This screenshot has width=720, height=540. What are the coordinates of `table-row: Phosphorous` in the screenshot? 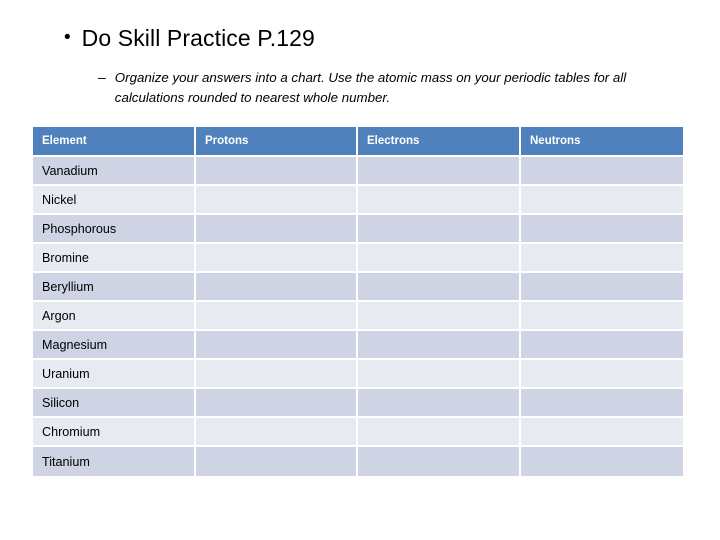 It's located at (358, 229).